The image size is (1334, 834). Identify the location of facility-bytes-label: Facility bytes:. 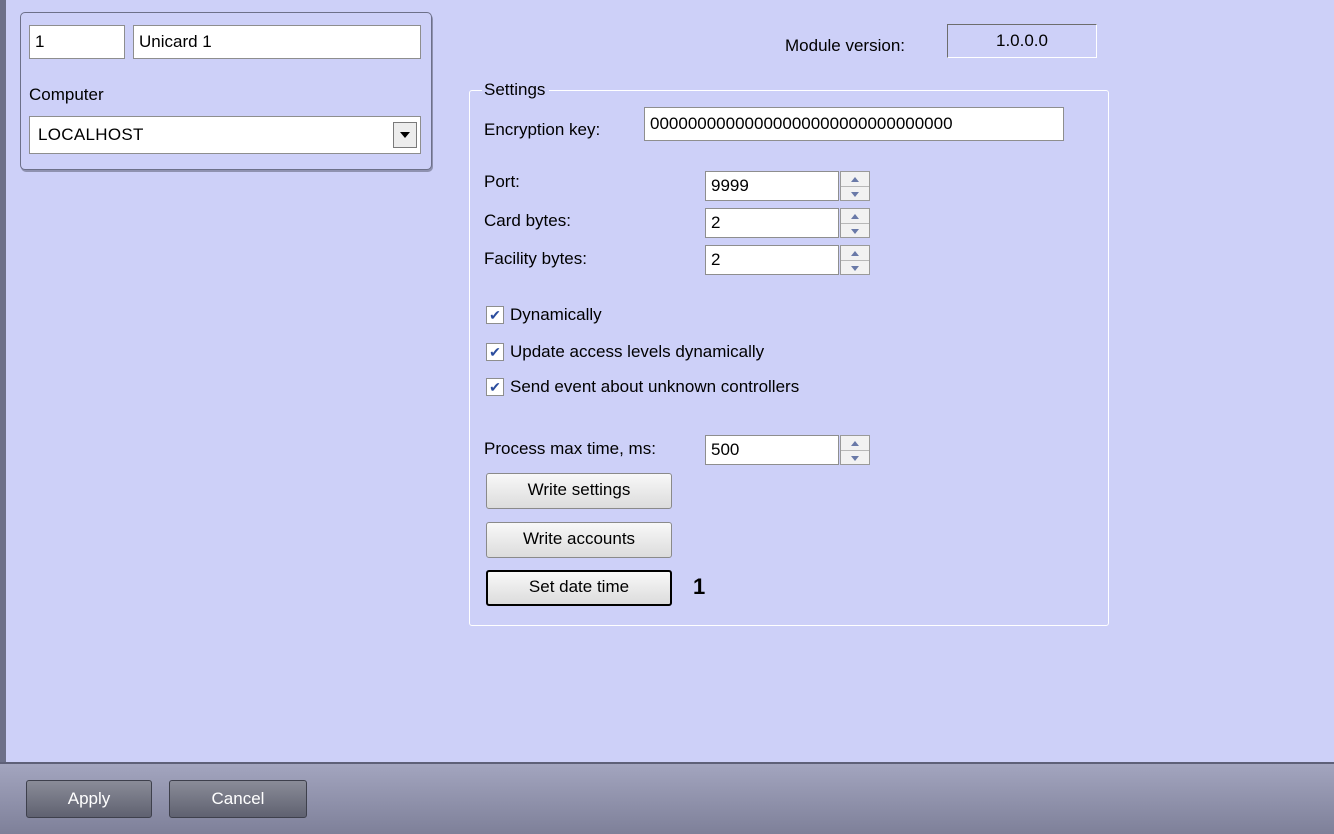
(535, 258).